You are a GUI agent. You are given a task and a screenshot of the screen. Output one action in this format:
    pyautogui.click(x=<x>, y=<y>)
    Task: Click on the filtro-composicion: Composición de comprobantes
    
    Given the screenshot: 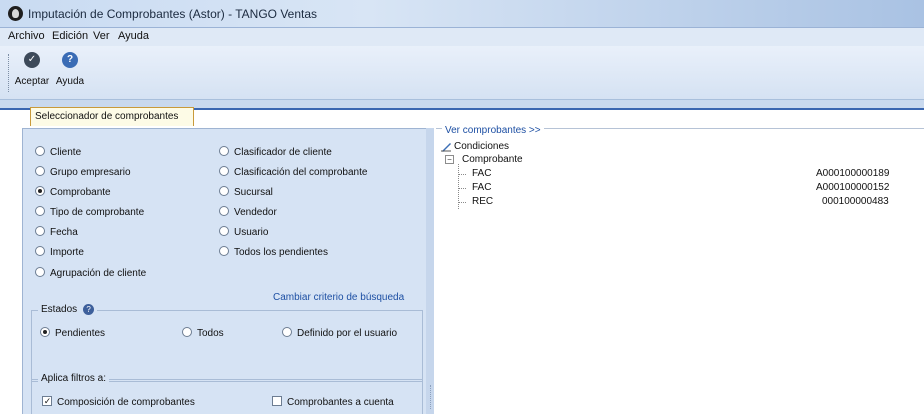 What is the action you would take?
    pyautogui.click(x=118, y=402)
    